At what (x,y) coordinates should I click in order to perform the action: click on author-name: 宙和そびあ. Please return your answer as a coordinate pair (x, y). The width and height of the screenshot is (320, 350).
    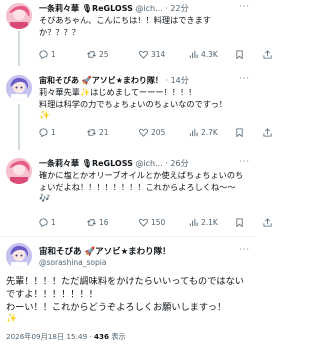
    Looking at the image, I should click on (59, 80).